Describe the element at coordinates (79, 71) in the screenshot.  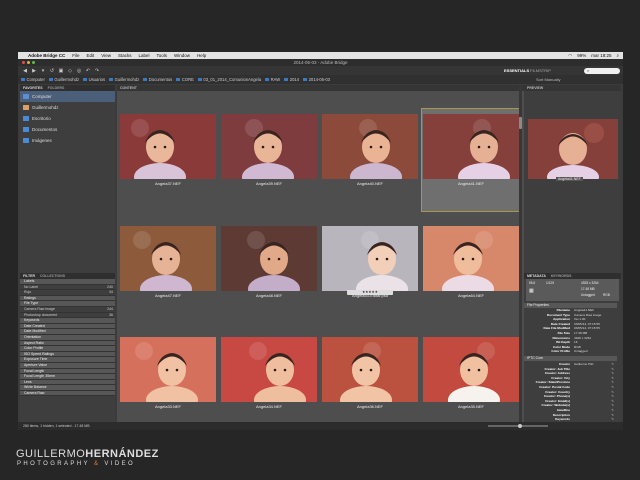
I see `open-in-camera-raw-icon: ◎` at that location.